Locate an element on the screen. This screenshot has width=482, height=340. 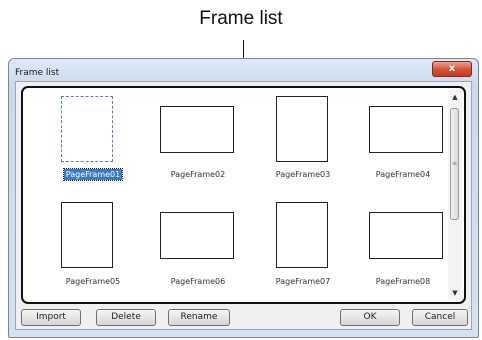
frame-label: PageFrame02 is located at coordinates (198, 174).